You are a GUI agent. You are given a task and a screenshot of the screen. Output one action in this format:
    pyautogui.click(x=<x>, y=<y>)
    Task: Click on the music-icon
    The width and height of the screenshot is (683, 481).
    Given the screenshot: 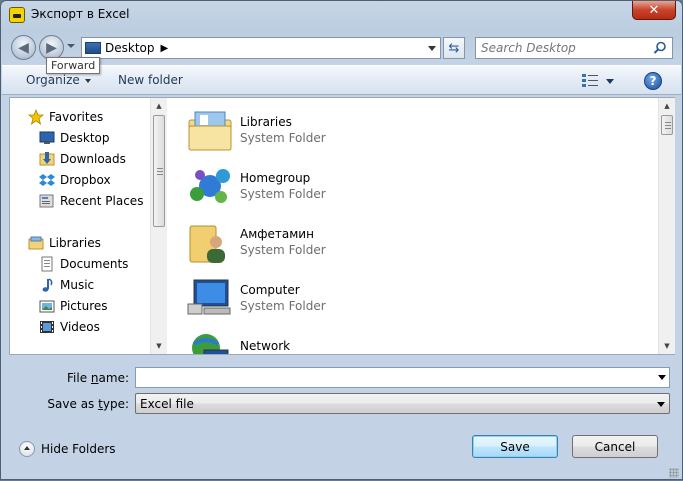 What is the action you would take?
    pyautogui.click(x=47, y=285)
    